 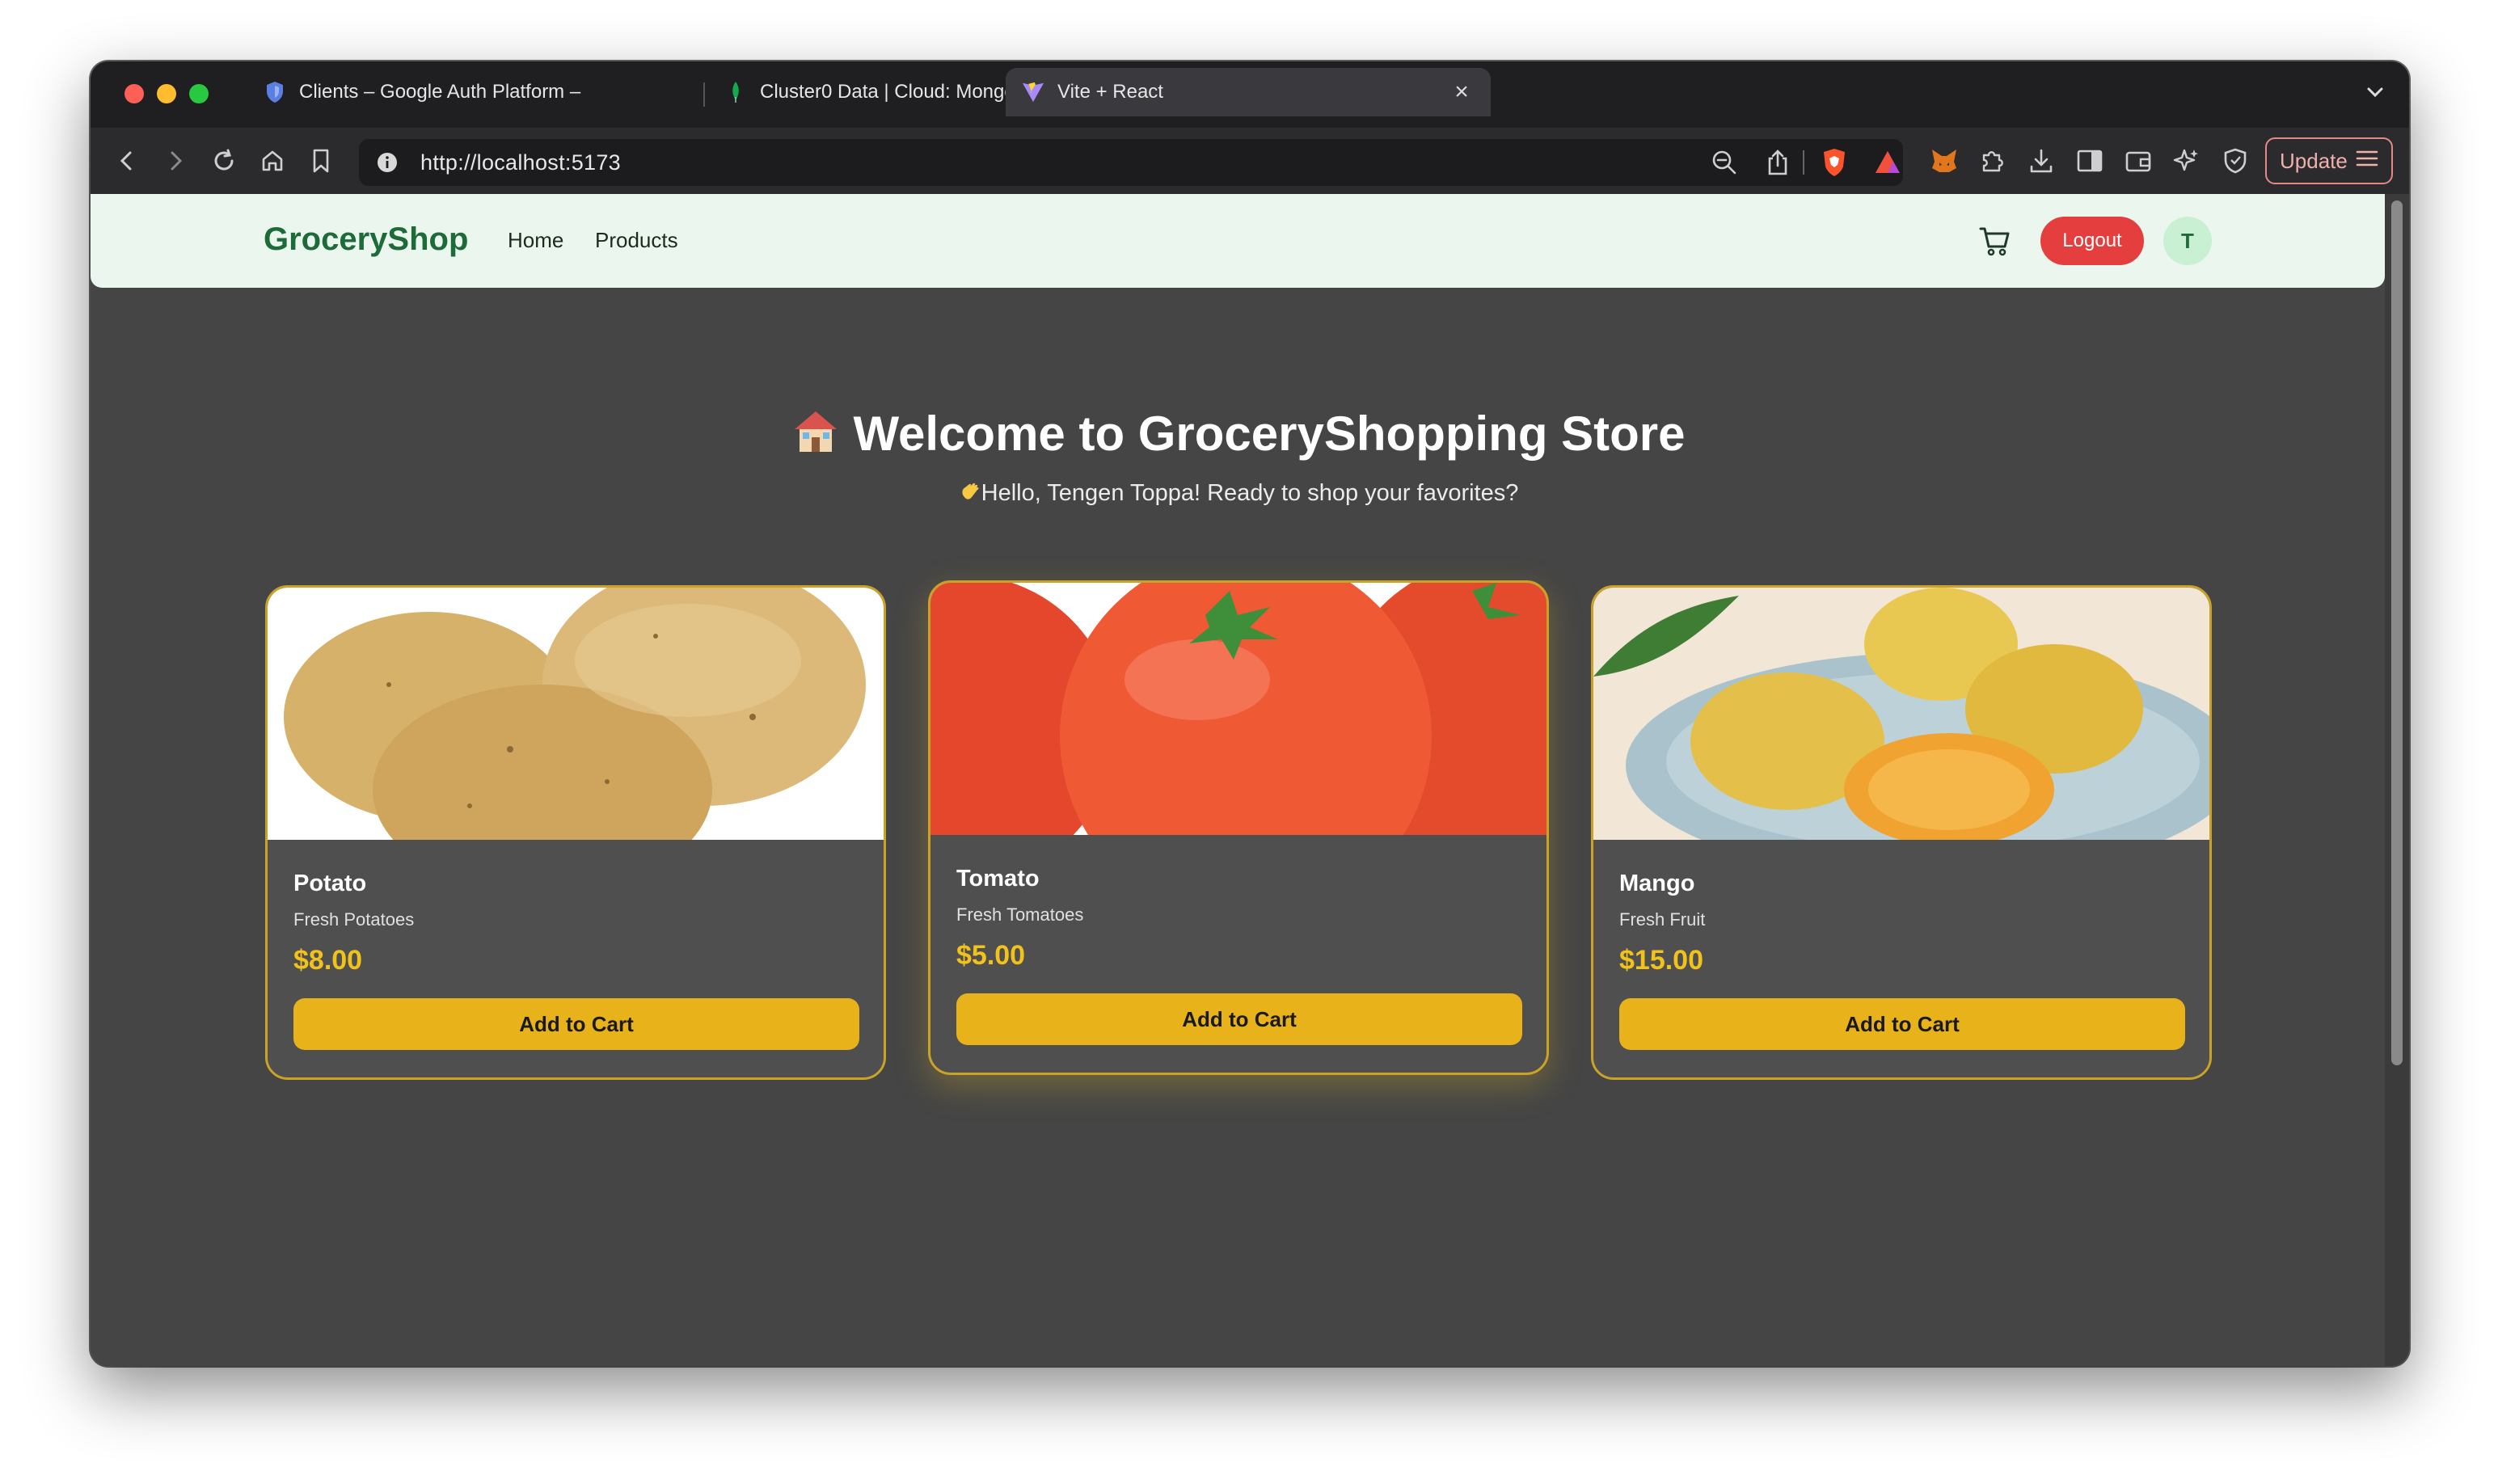 I want to click on reload-icon, so click(x=224, y=161).